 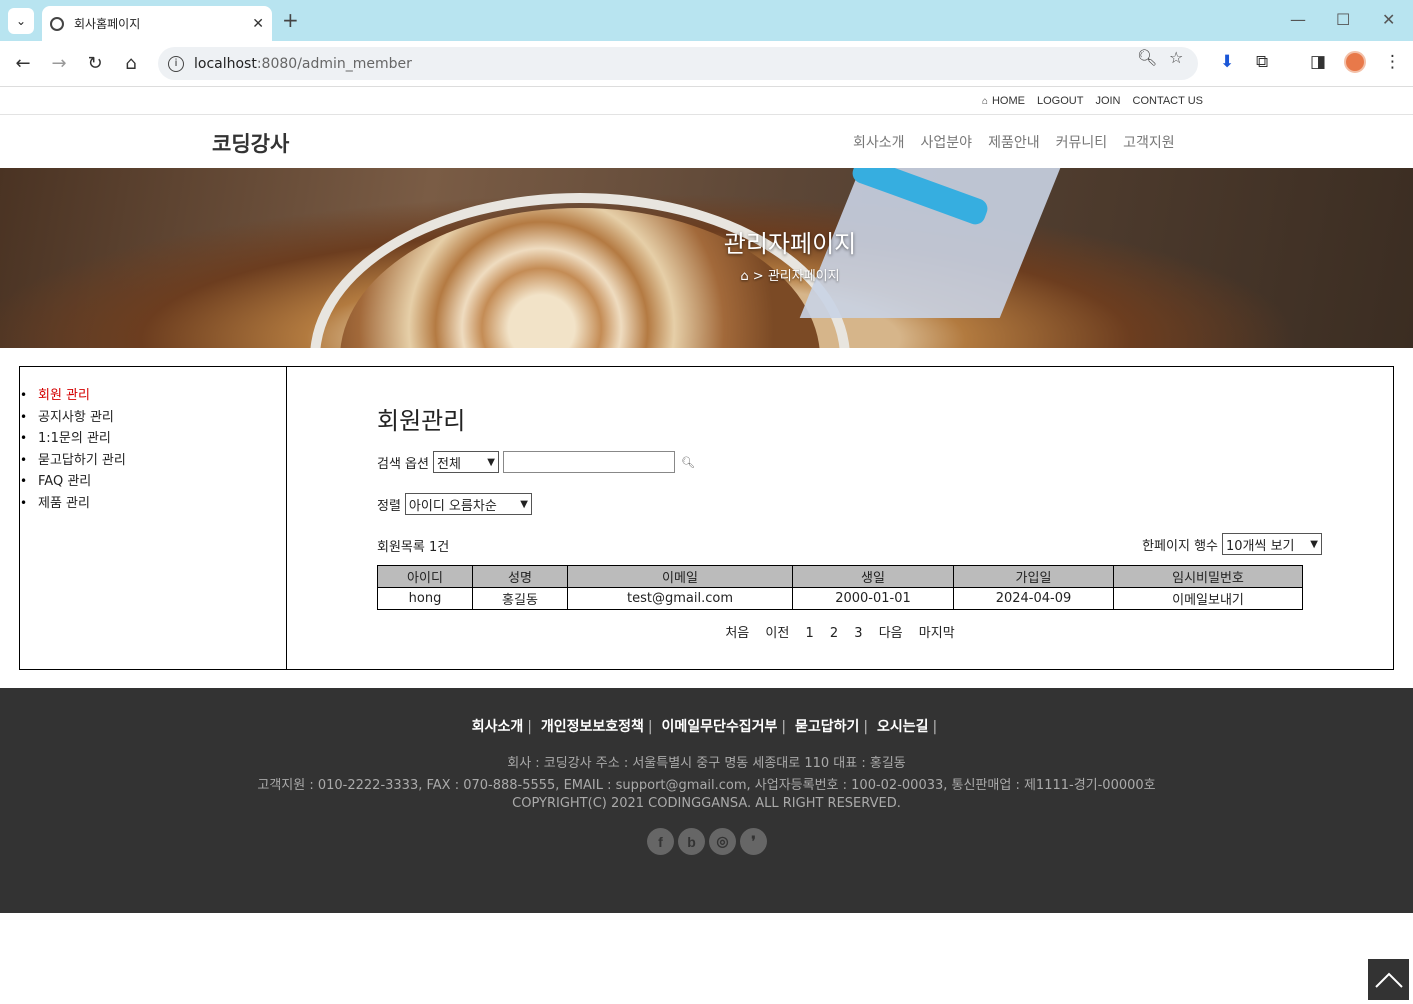 I want to click on search-input, so click(x=588, y=462).